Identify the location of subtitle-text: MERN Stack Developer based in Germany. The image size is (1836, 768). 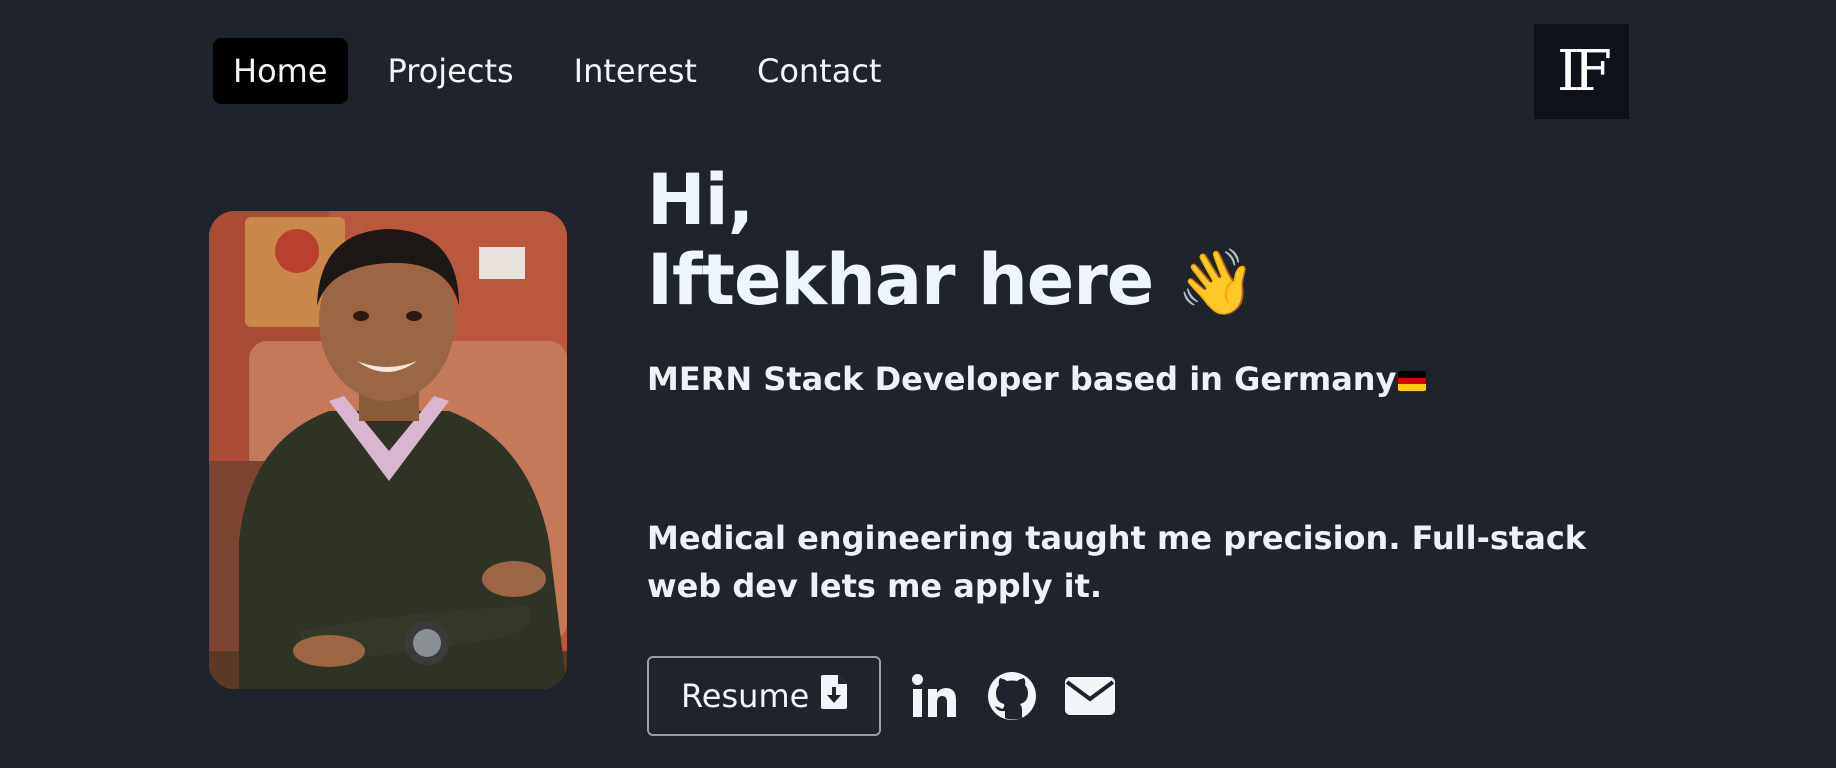
(1022, 379).